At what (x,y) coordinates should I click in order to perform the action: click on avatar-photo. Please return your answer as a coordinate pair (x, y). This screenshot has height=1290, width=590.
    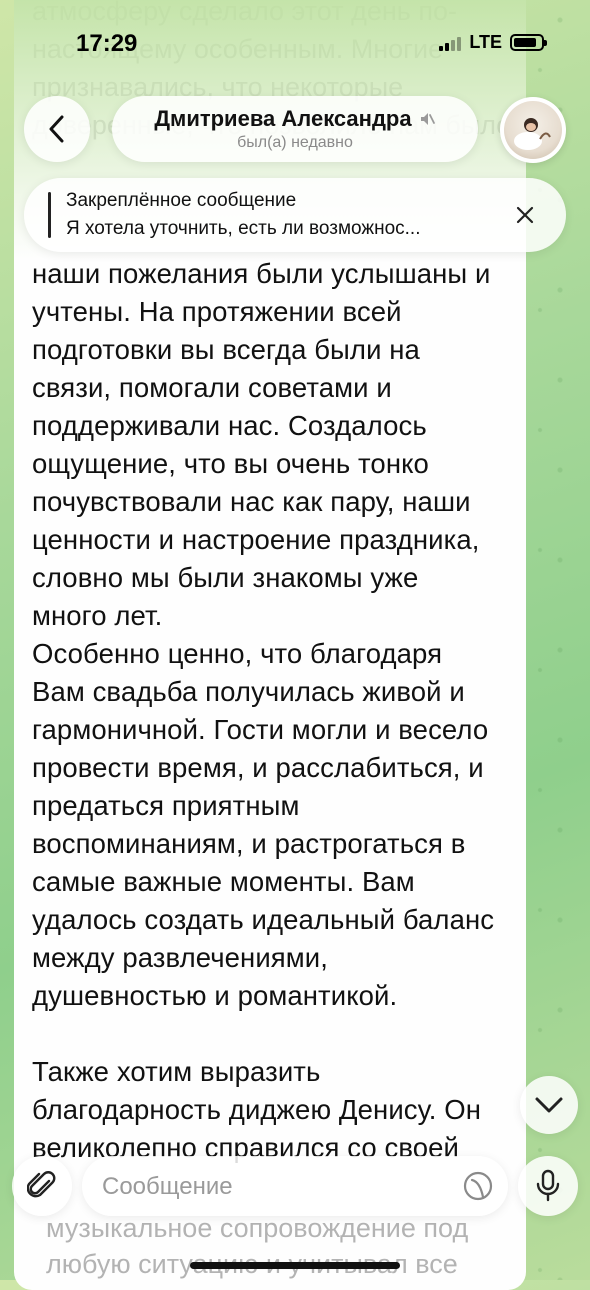
    Looking at the image, I should click on (533, 130).